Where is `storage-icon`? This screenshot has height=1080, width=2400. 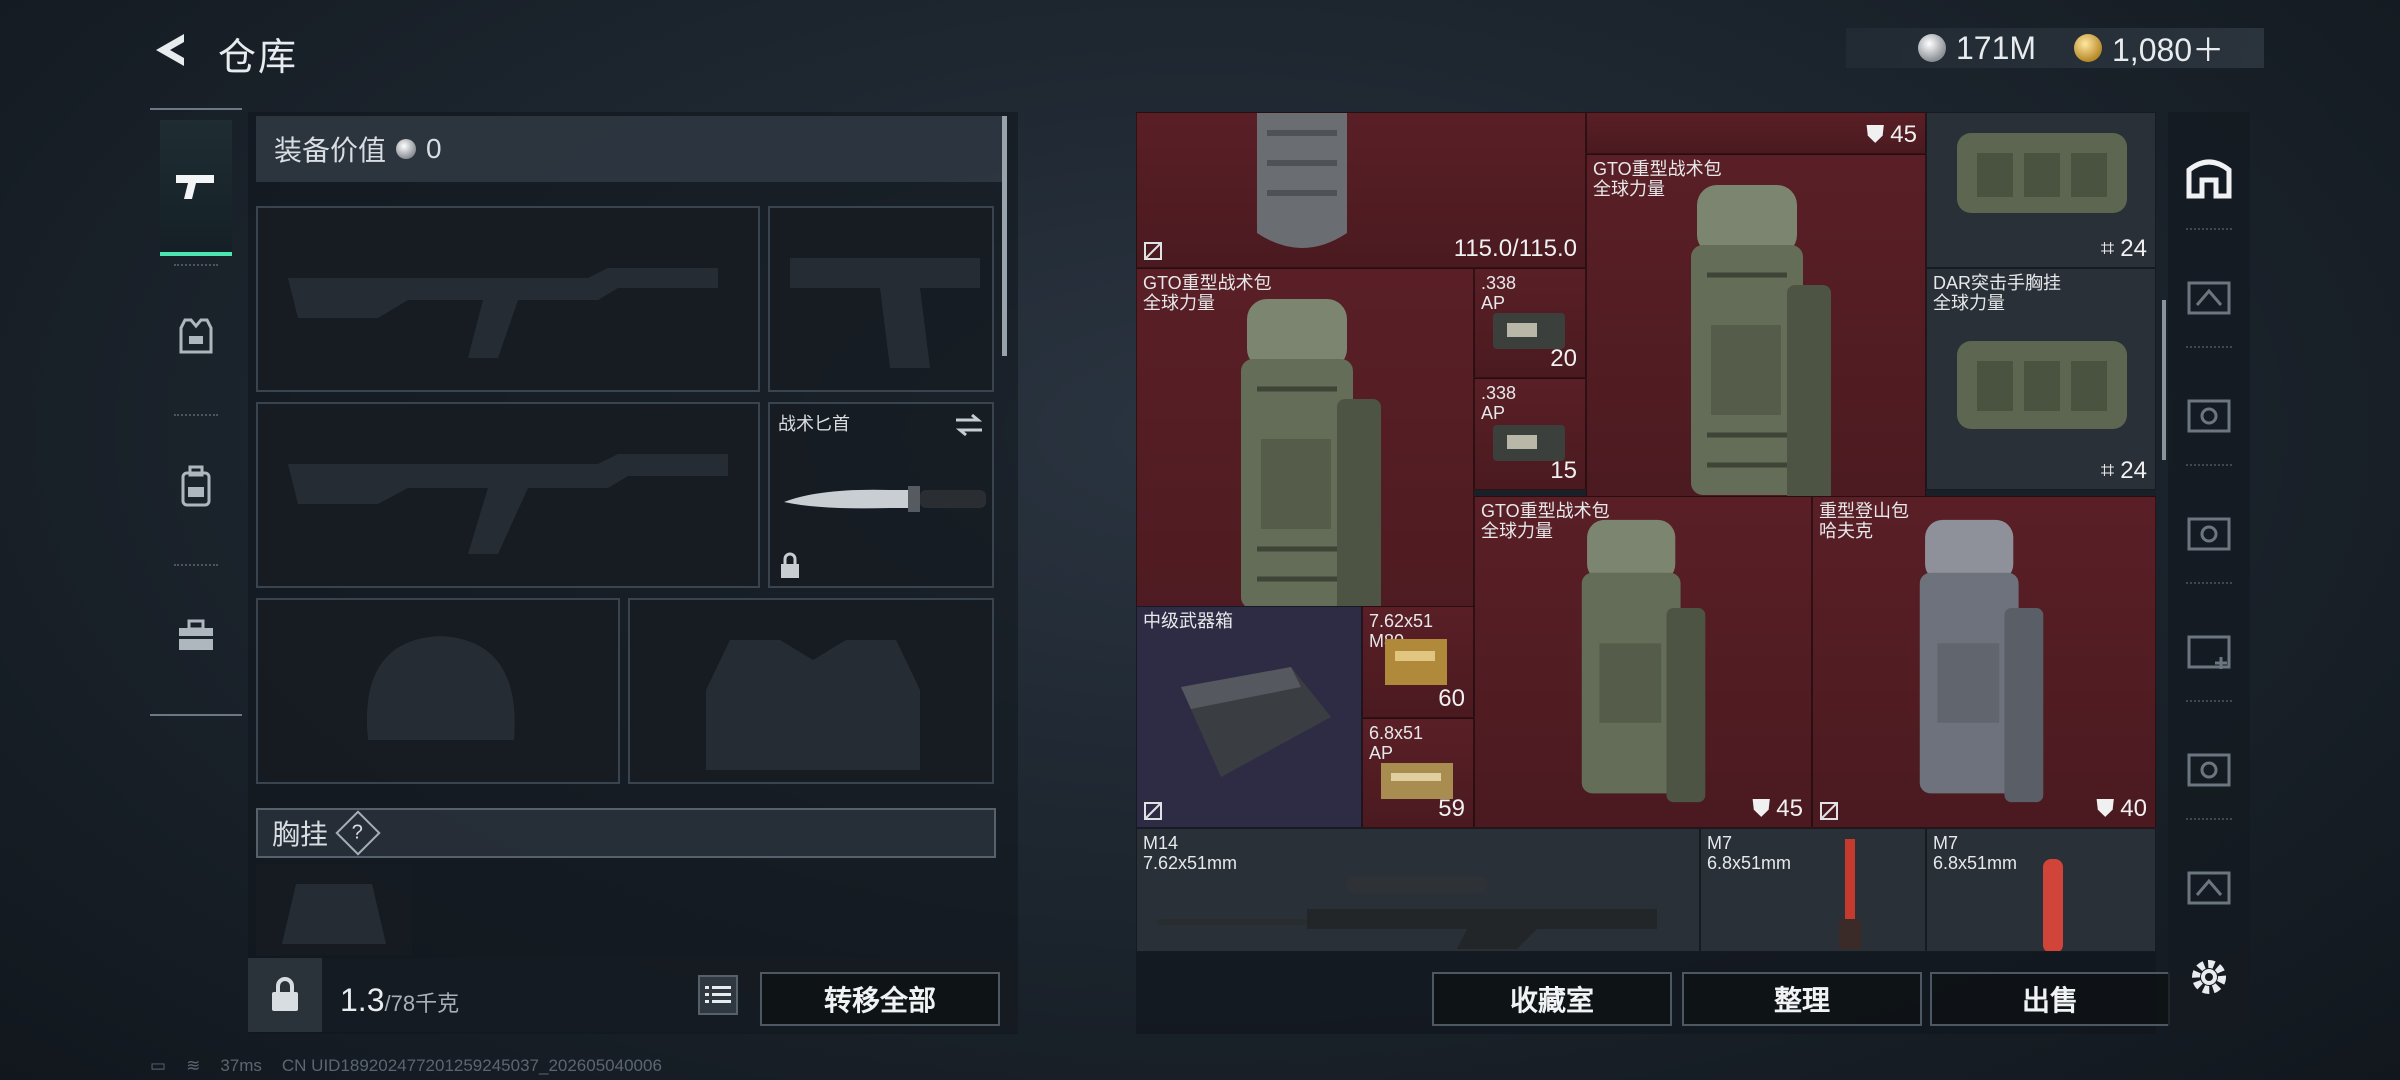 storage-icon is located at coordinates (2209, 179).